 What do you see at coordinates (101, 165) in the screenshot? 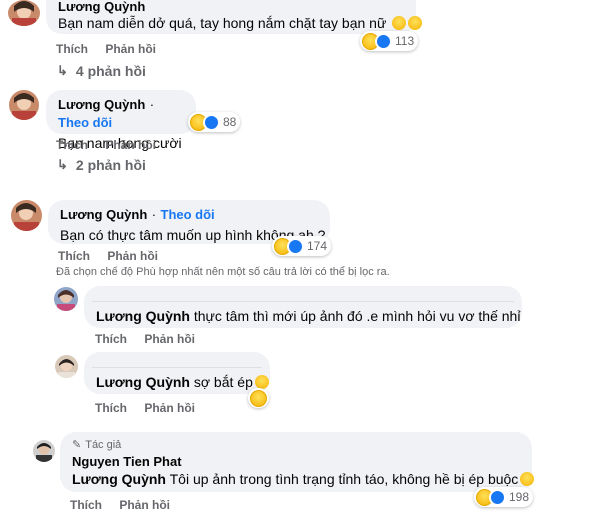
I see `view-replies-link: ↳ 2 phản hồi` at bounding box center [101, 165].